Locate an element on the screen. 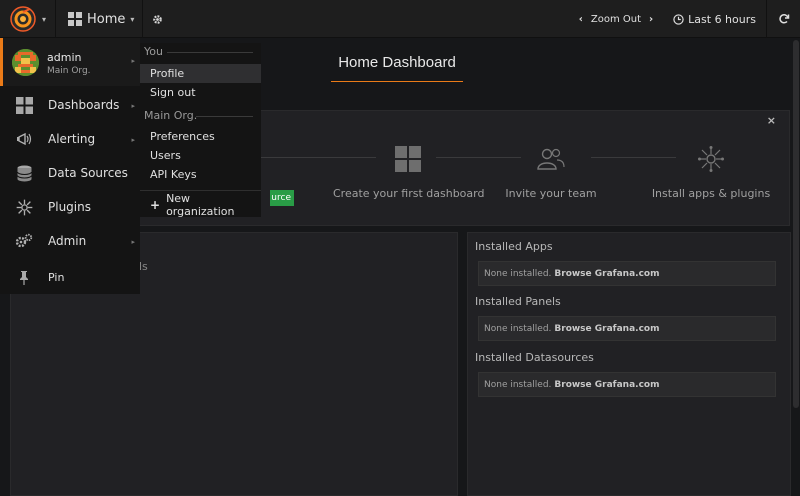 This screenshot has height=496, width=800. installed-panels-heading: Installed Panels is located at coordinates (518, 301).